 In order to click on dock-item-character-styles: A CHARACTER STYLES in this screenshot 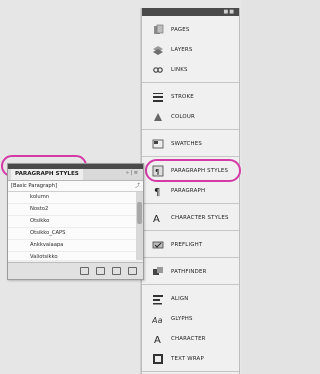, I will do `click(190, 218)`.